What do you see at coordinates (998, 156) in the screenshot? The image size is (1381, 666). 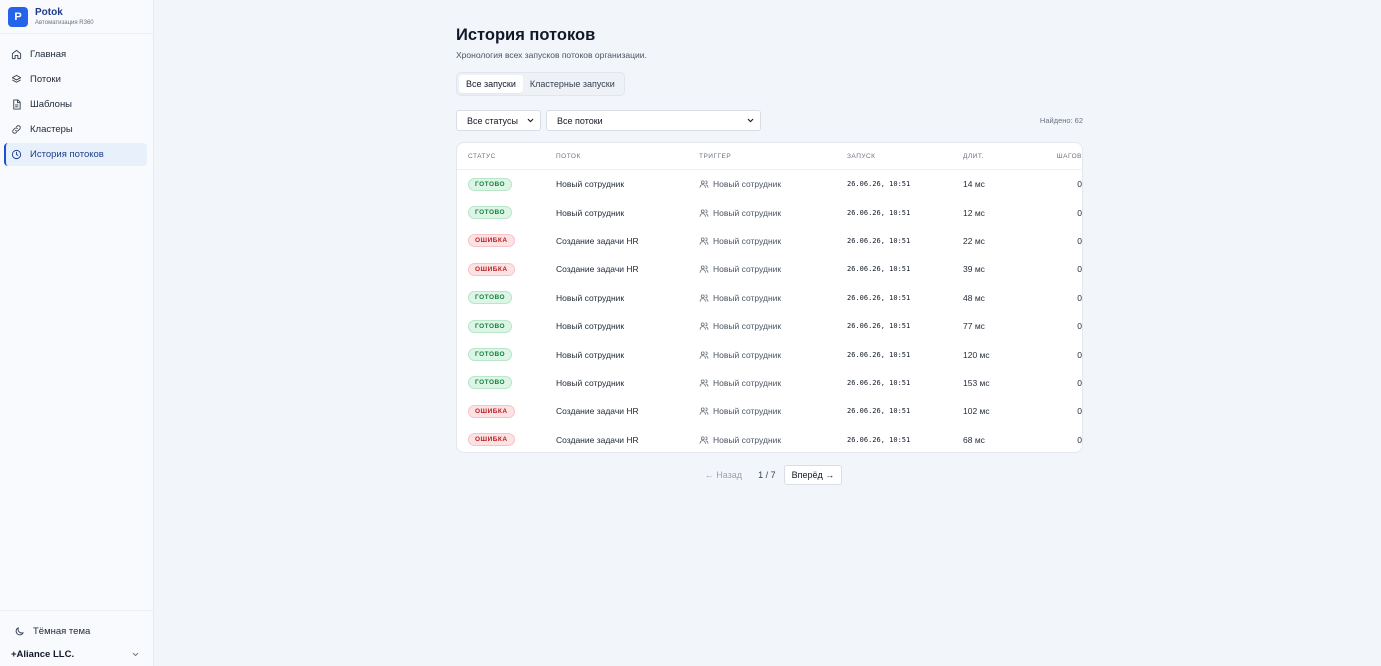 I see `column-duration: ДЛИТ.` at bounding box center [998, 156].